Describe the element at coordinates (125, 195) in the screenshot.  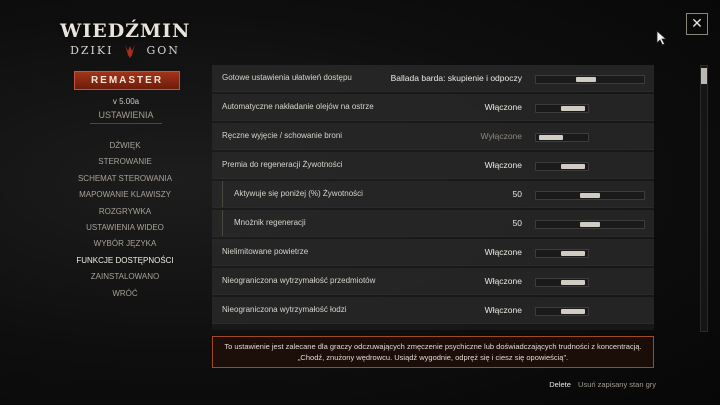
I see `menu-item: MAPOWANIE KLAWISZY` at that location.